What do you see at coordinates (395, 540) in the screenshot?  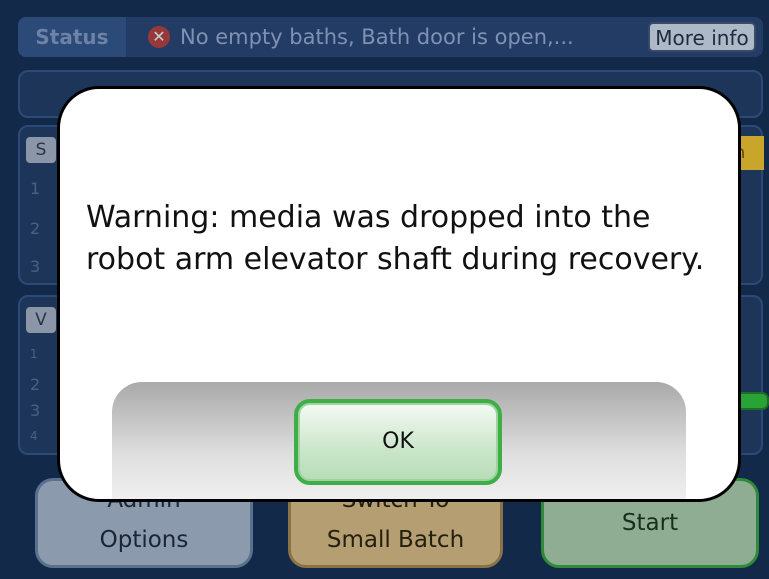 I see `switch-line2: Small Batch` at bounding box center [395, 540].